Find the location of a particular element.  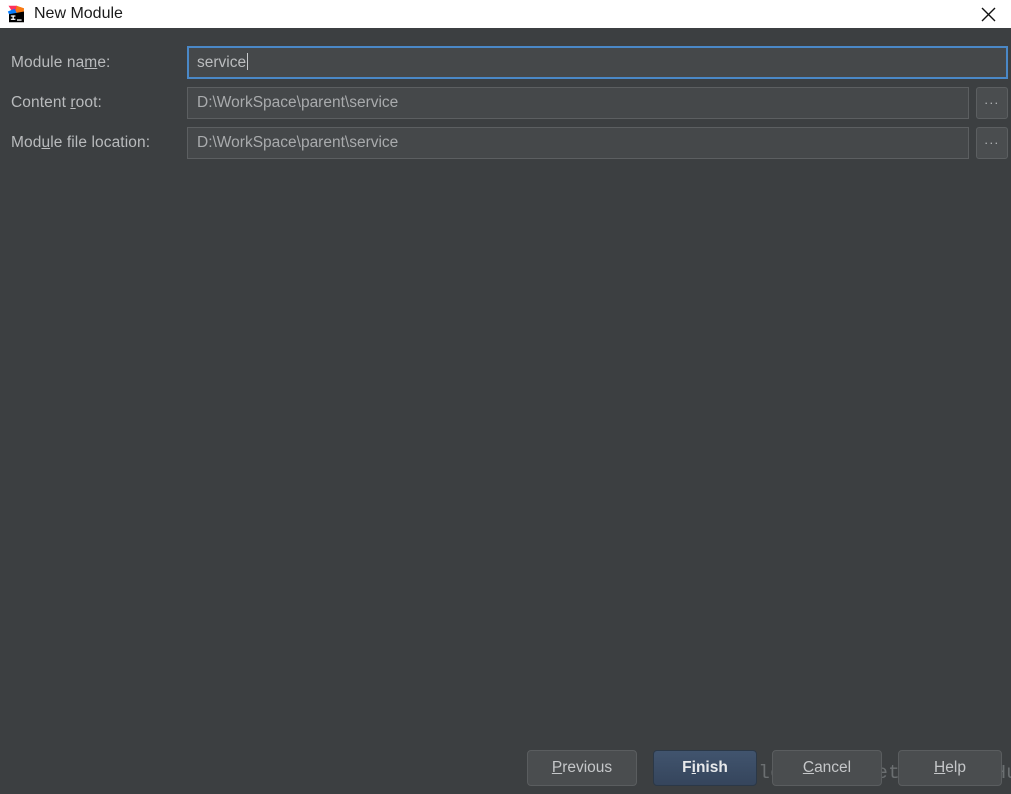

label-text-part: oot: is located at coordinates (88, 102).